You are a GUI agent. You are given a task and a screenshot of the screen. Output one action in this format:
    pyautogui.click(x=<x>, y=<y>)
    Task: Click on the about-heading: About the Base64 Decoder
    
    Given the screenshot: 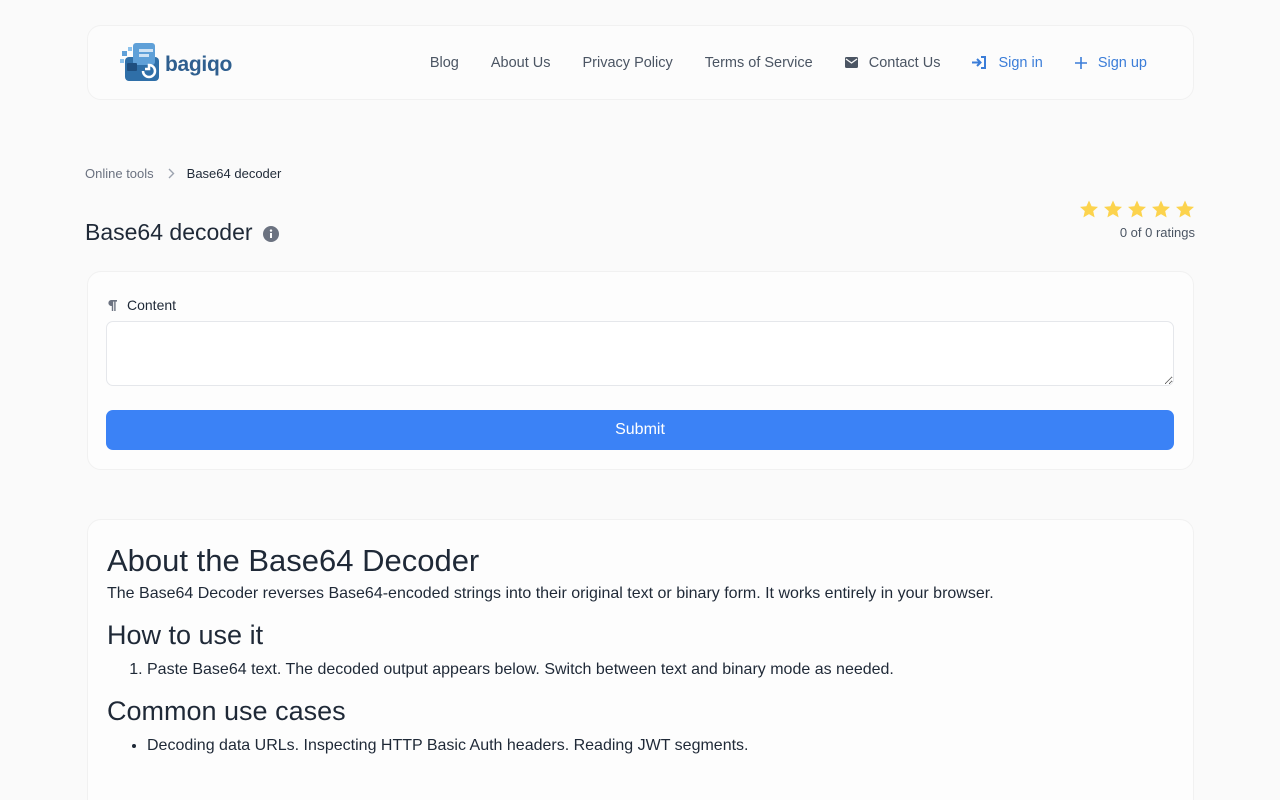 What is the action you would take?
    pyautogui.click(x=293, y=560)
    